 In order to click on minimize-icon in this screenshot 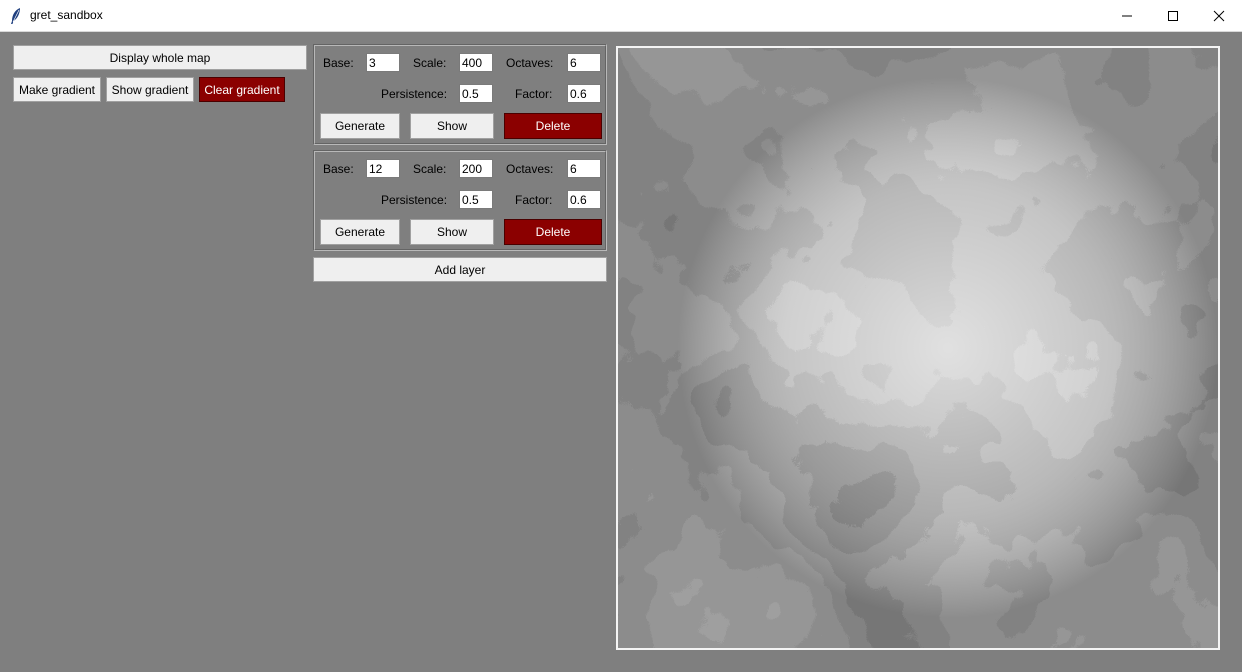, I will do `click(1127, 15)`.